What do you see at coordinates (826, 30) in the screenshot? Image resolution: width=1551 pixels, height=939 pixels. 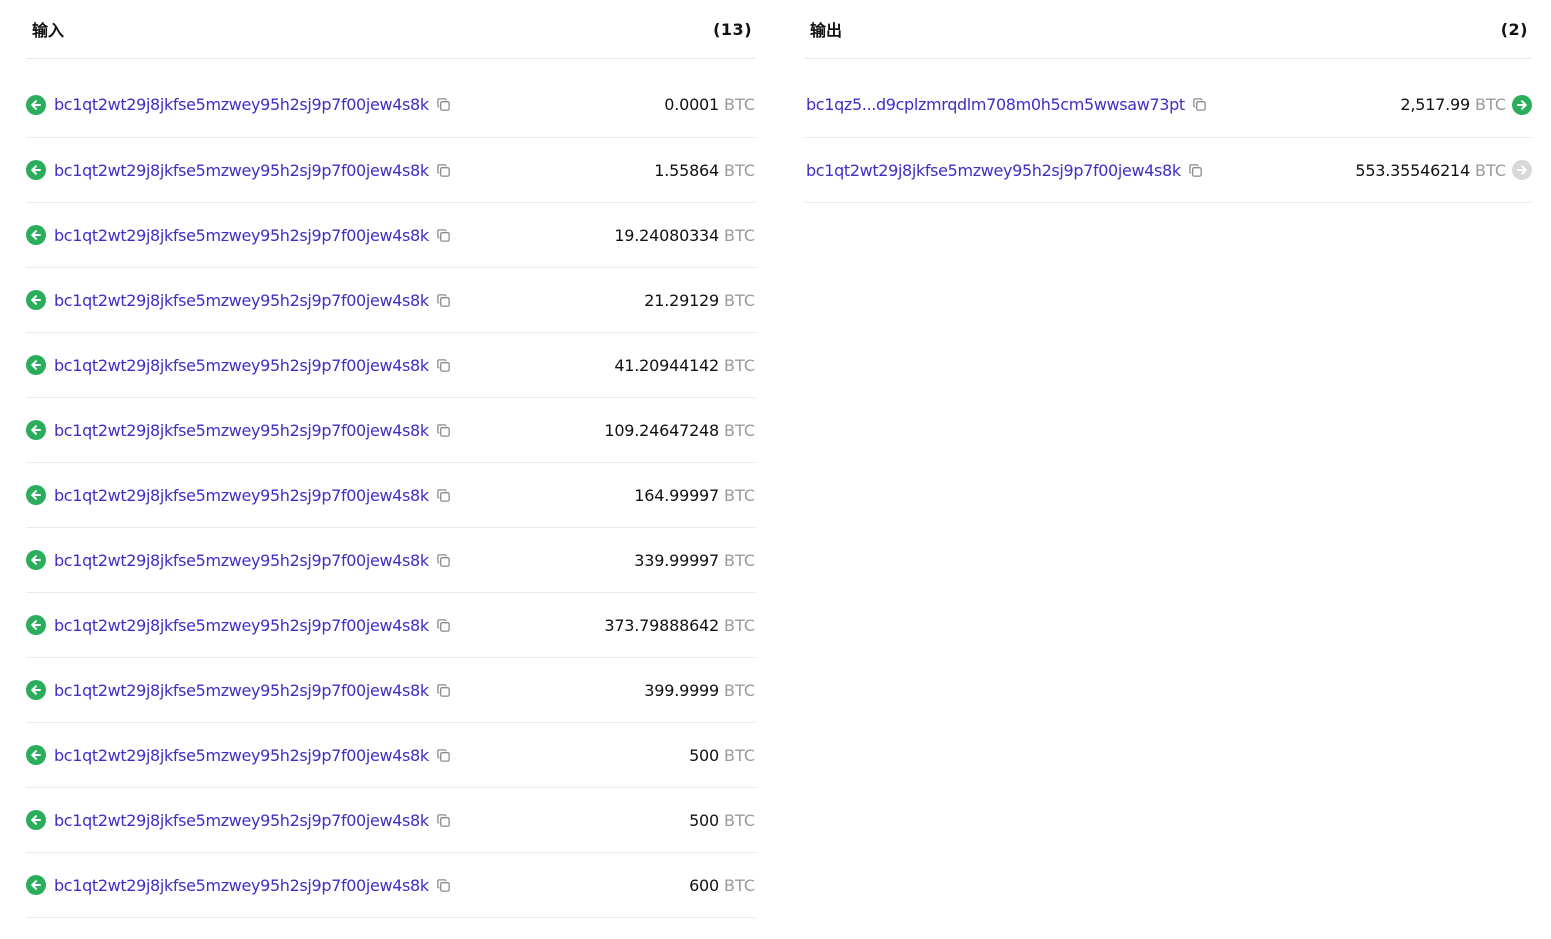 I see `outputs-title: 输出` at bounding box center [826, 30].